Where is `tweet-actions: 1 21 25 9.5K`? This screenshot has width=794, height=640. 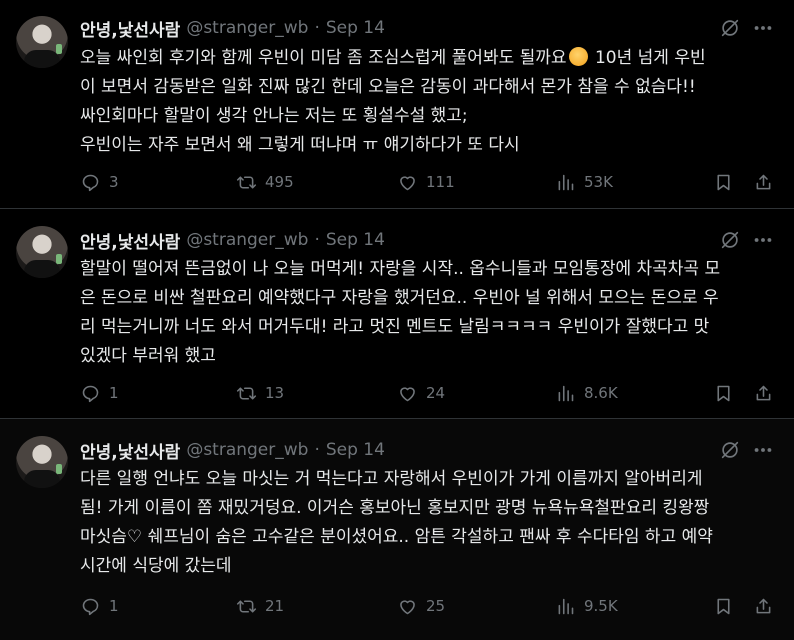 tweet-actions: 1 21 25 9.5K is located at coordinates (397, 606).